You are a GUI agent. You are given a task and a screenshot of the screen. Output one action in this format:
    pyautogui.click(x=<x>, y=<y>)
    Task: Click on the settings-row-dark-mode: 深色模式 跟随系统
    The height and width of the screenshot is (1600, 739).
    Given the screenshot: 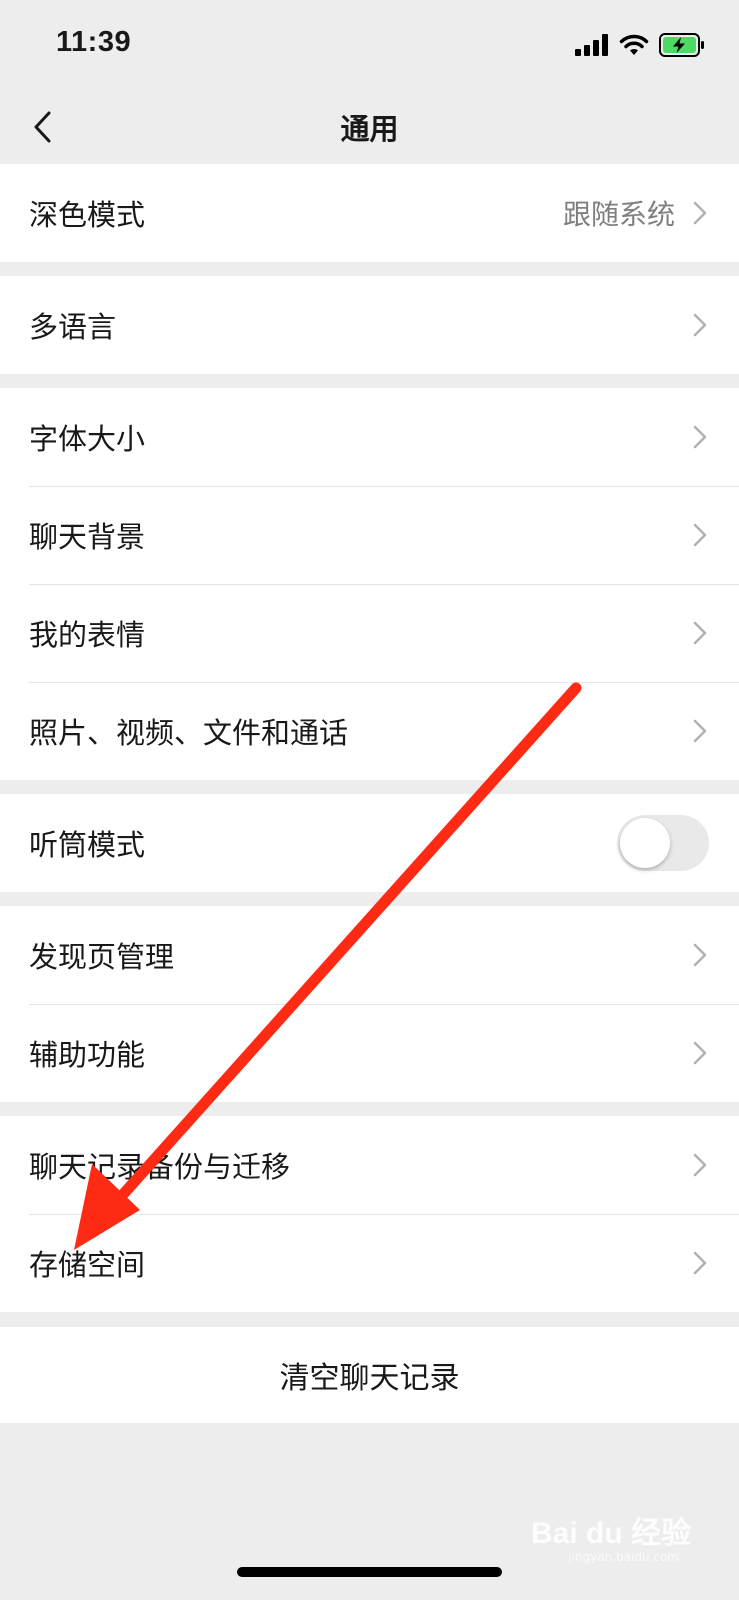 What is the action you would take?
    pyautogui.click(x=369, y=213)
    